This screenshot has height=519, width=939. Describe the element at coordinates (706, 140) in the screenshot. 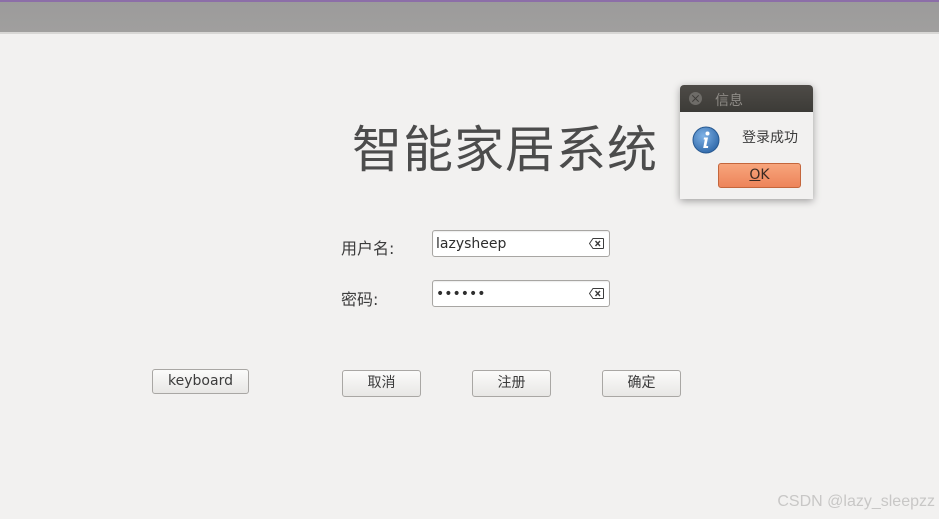

I see `info-icon` at that location.